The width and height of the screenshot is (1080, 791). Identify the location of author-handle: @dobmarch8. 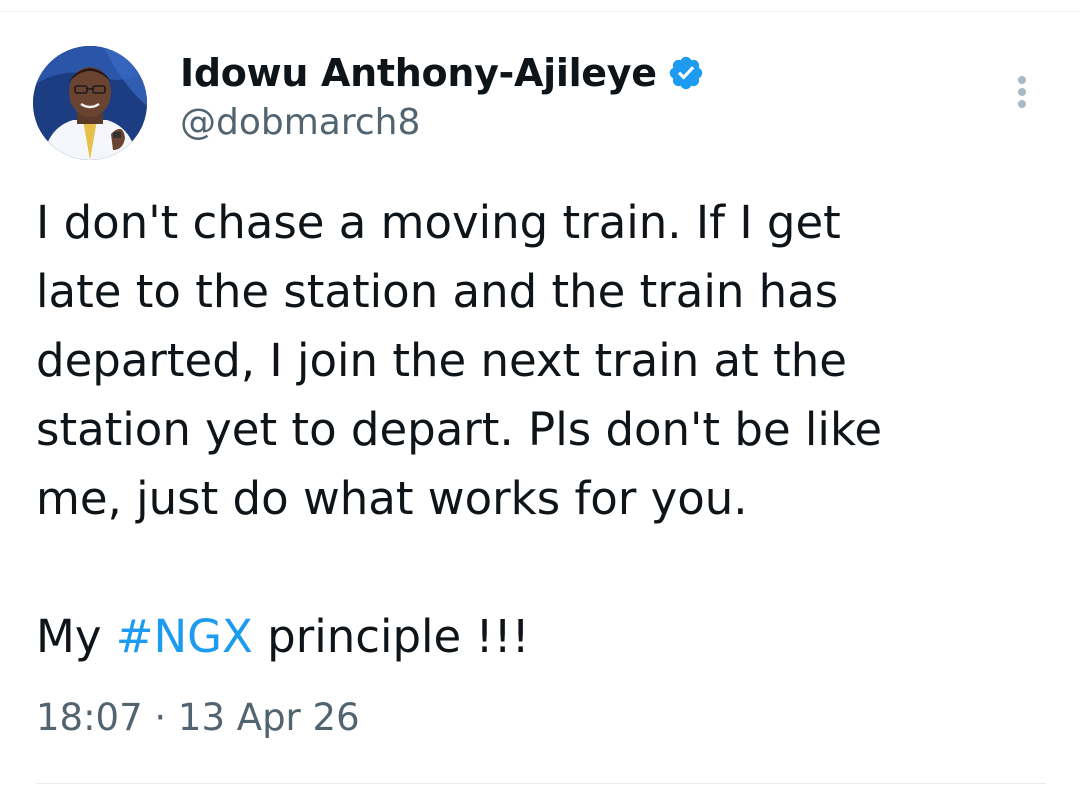
(442, 122).